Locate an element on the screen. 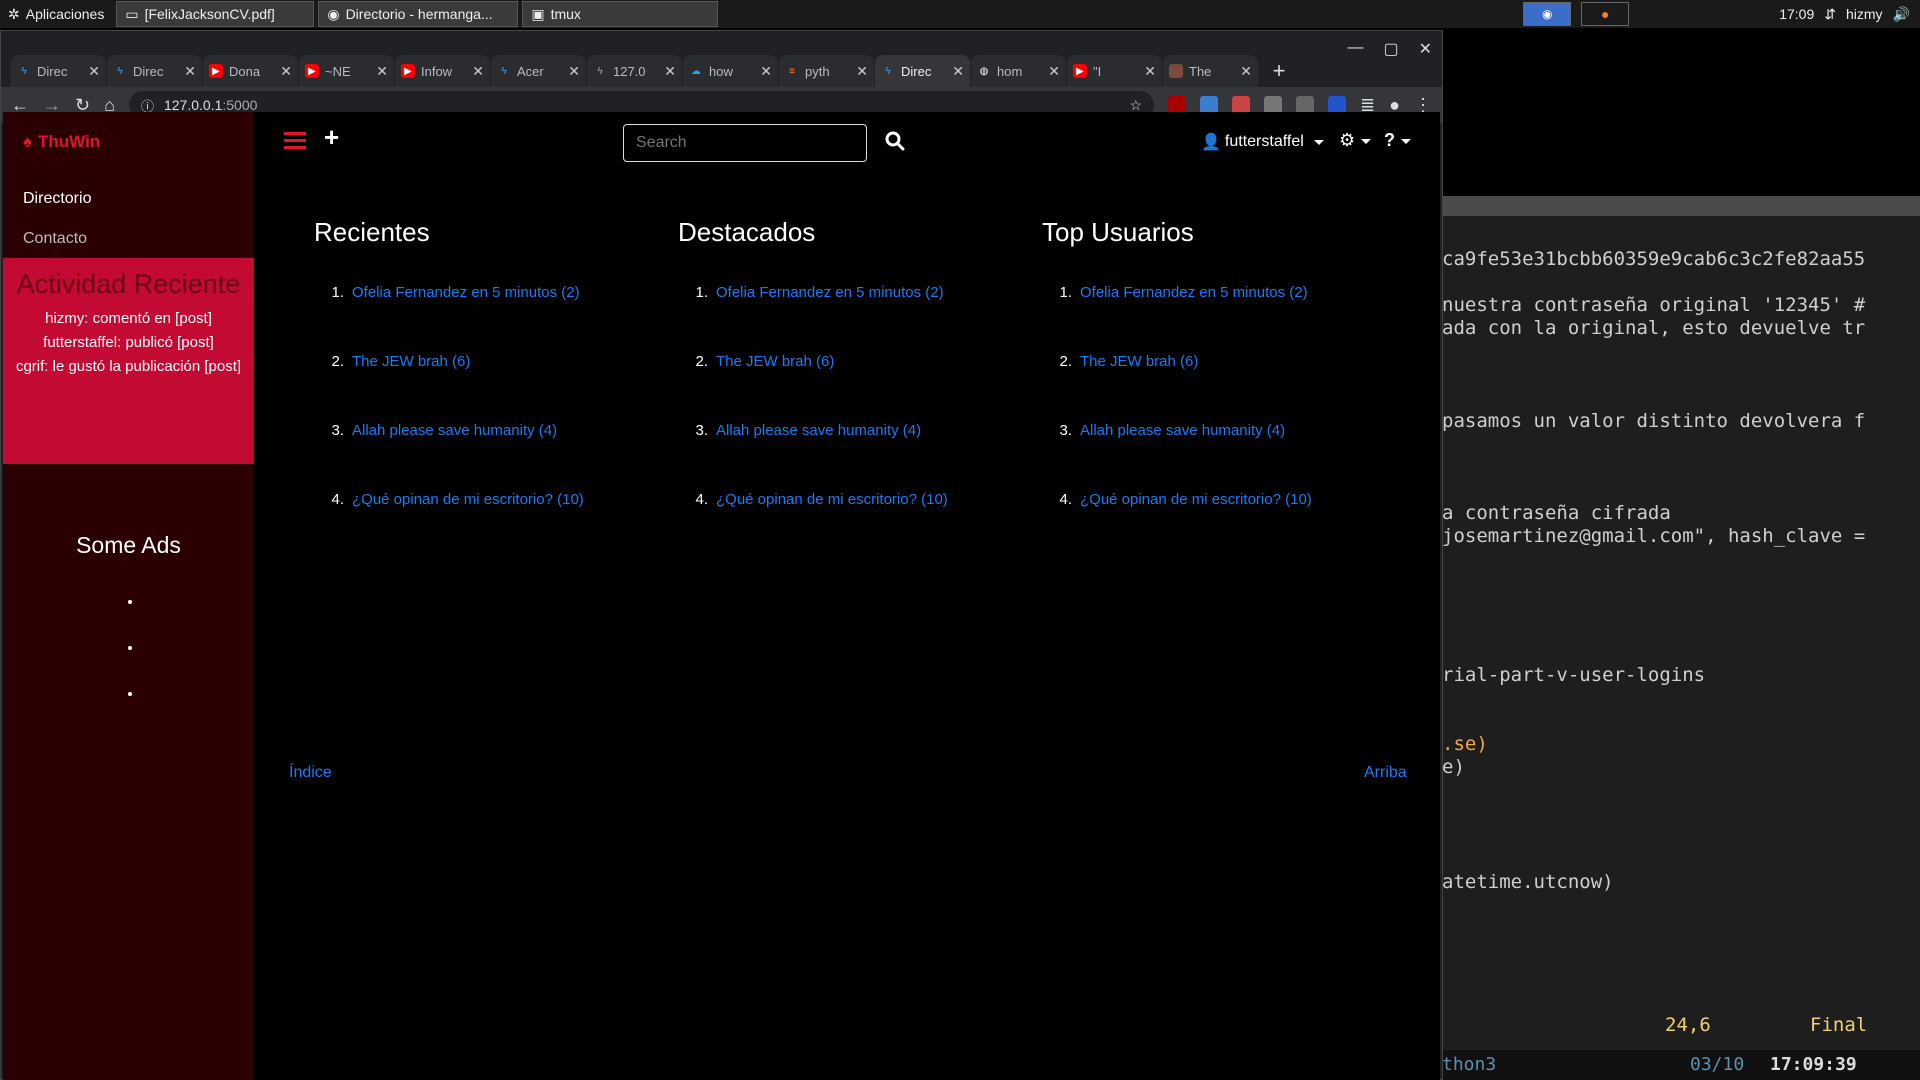  window-icon: ▭ is located at coordinates (132, 13).